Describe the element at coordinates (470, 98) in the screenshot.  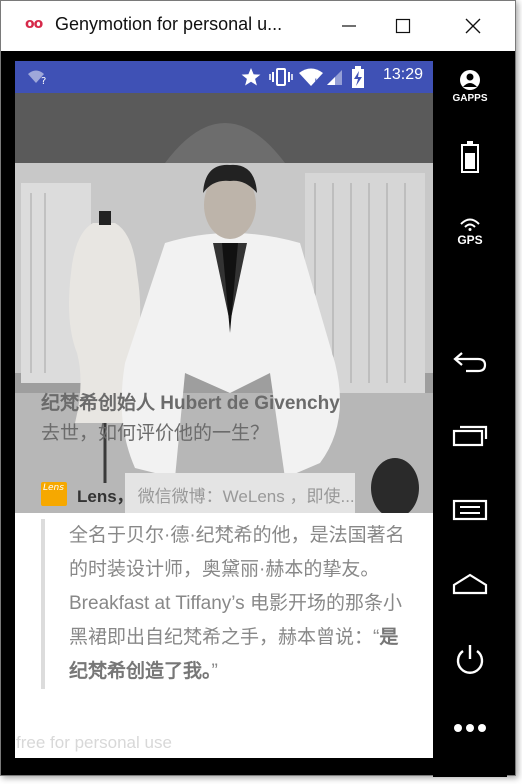
I see `gapps-label: GAPPS` at that location.